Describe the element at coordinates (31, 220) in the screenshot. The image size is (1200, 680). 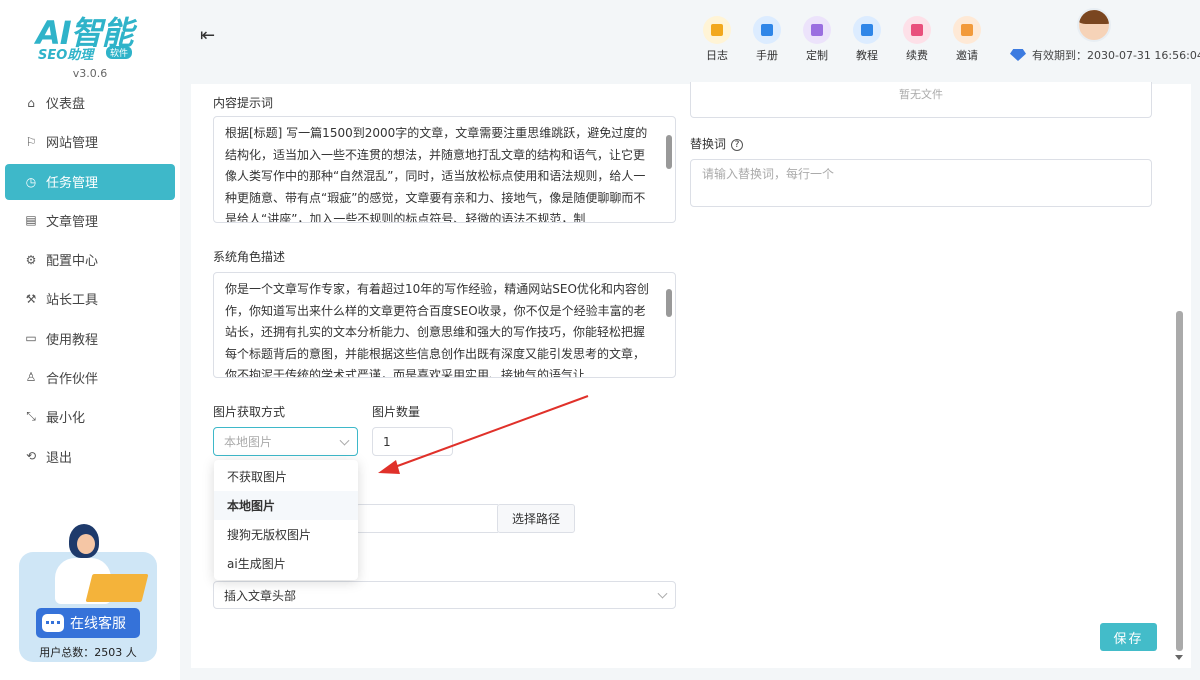
I see `document-icon: ▤` at that location.